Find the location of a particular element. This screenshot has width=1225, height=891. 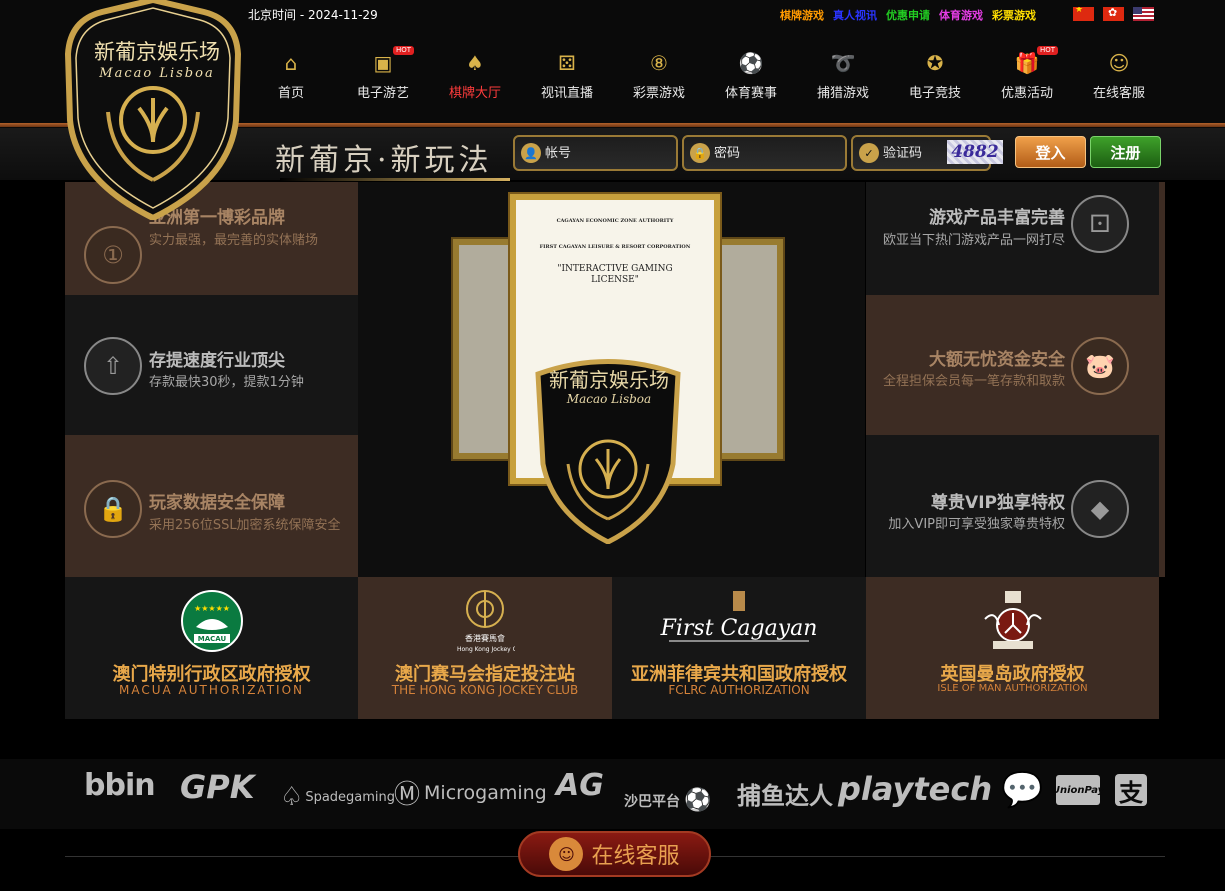

password-field: 🔒 is located at coordinates (764, 153).